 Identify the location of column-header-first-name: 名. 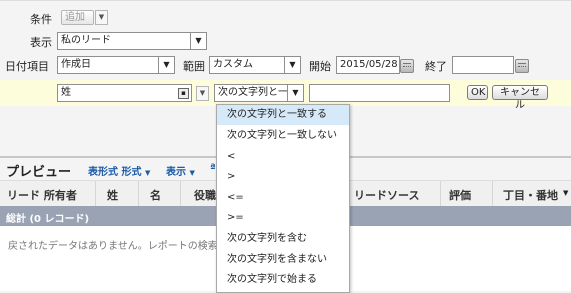
(155, 195).